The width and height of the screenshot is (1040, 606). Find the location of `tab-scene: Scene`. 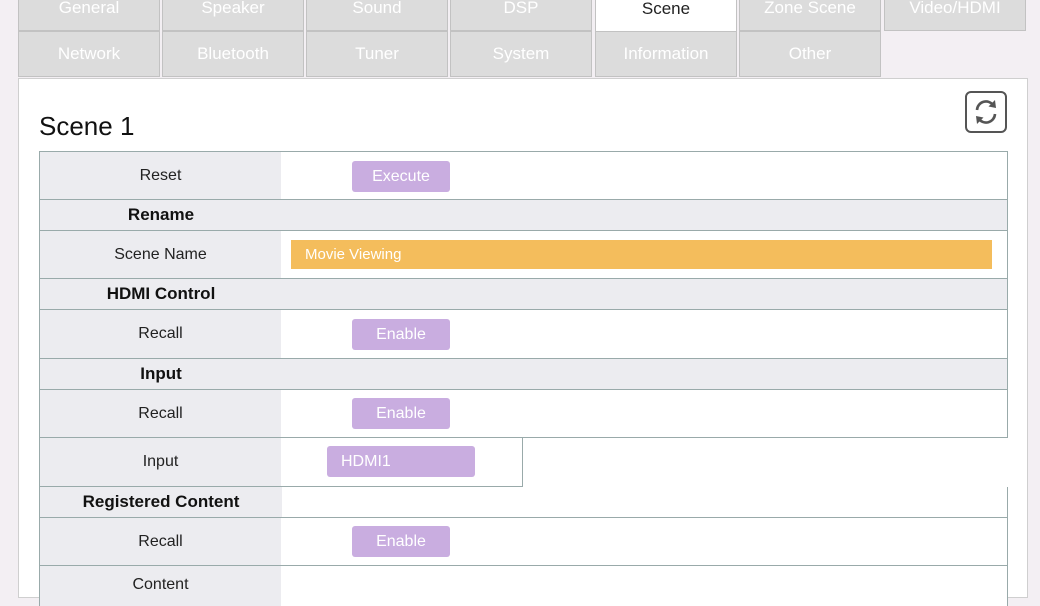

tab-scene: Scene is located at coordinates (666, 15).